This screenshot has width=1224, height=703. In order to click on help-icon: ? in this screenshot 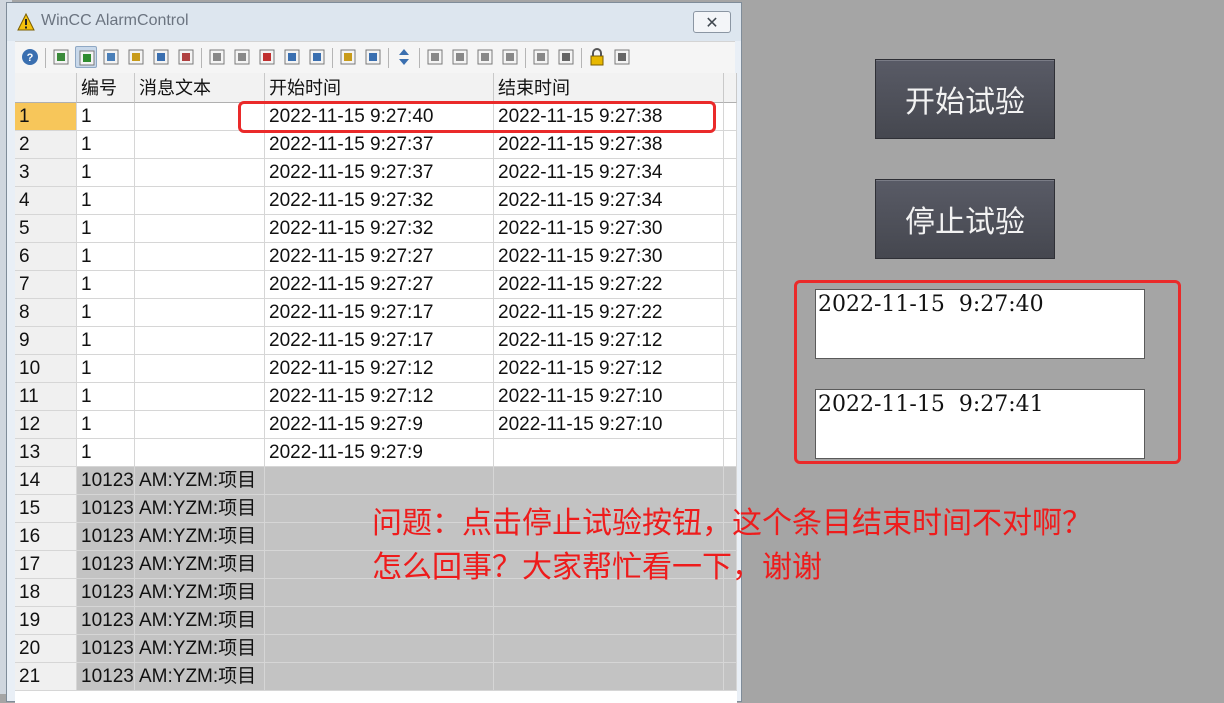, I will do `click(30, 57)`.